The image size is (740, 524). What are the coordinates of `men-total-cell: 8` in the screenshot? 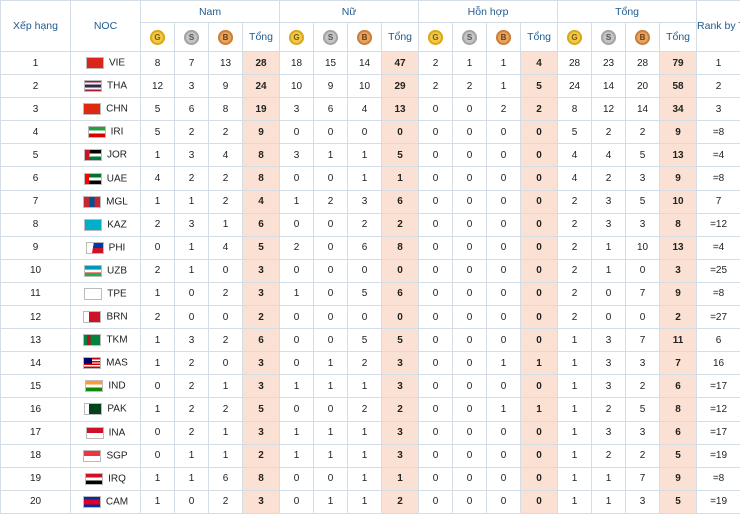 It's located at (261, 478).